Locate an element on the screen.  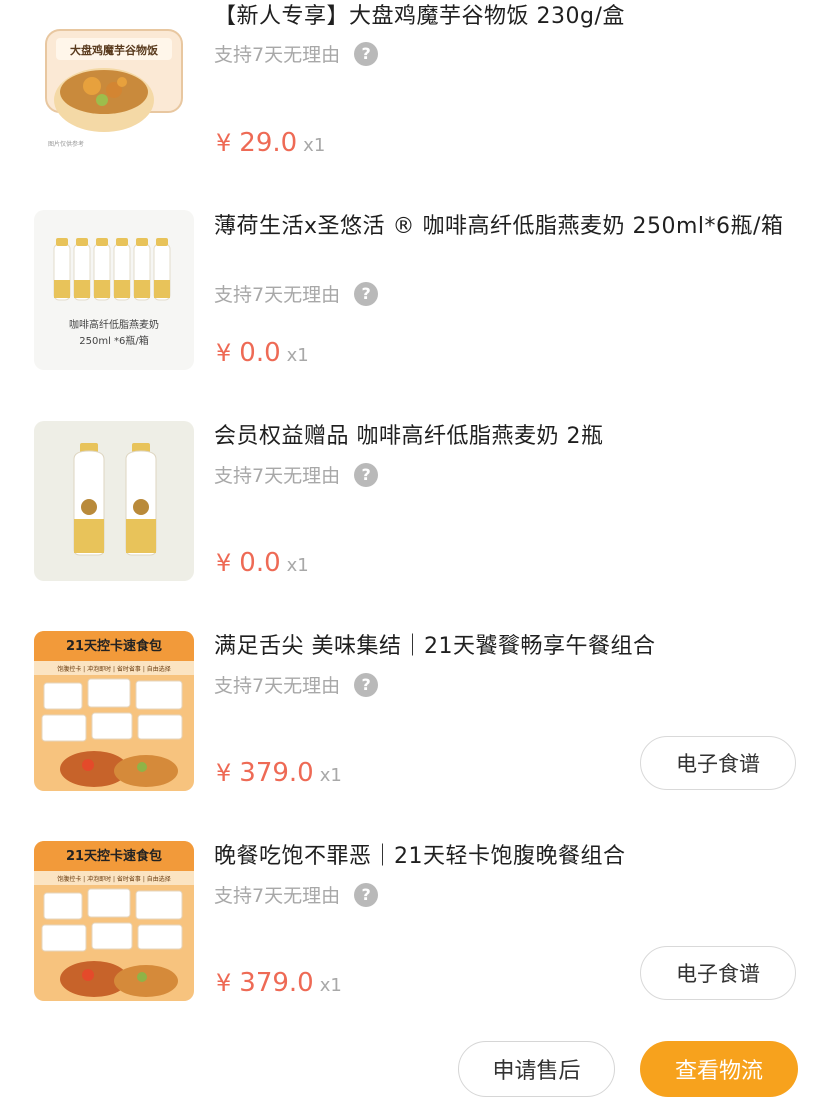
product-image-rice-bowl: 大盘鸡魔芋谷物饭 图片仅供参考 is located at coordinates (114, 80).